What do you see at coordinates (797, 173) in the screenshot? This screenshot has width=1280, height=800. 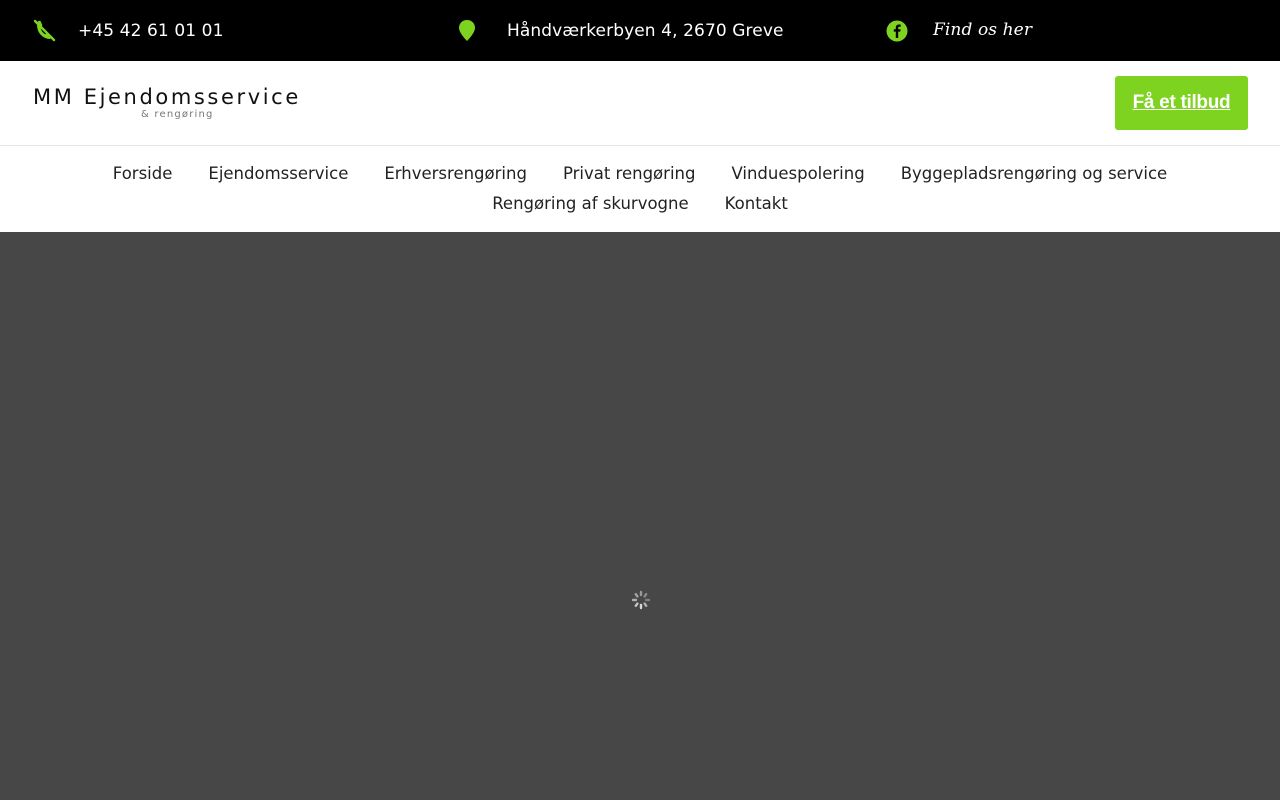 I see `nav-item-vinduespolering: Vinduespolering` at bounding box center [797, 173].